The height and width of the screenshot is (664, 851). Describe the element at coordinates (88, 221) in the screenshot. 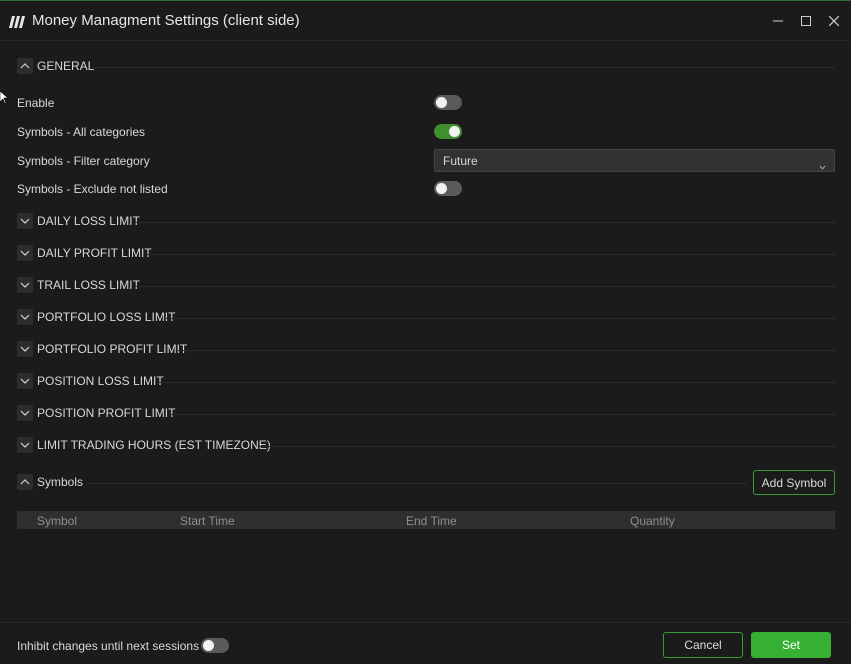

I see `section-title: DAILY LOSS LIMIT` at that location.